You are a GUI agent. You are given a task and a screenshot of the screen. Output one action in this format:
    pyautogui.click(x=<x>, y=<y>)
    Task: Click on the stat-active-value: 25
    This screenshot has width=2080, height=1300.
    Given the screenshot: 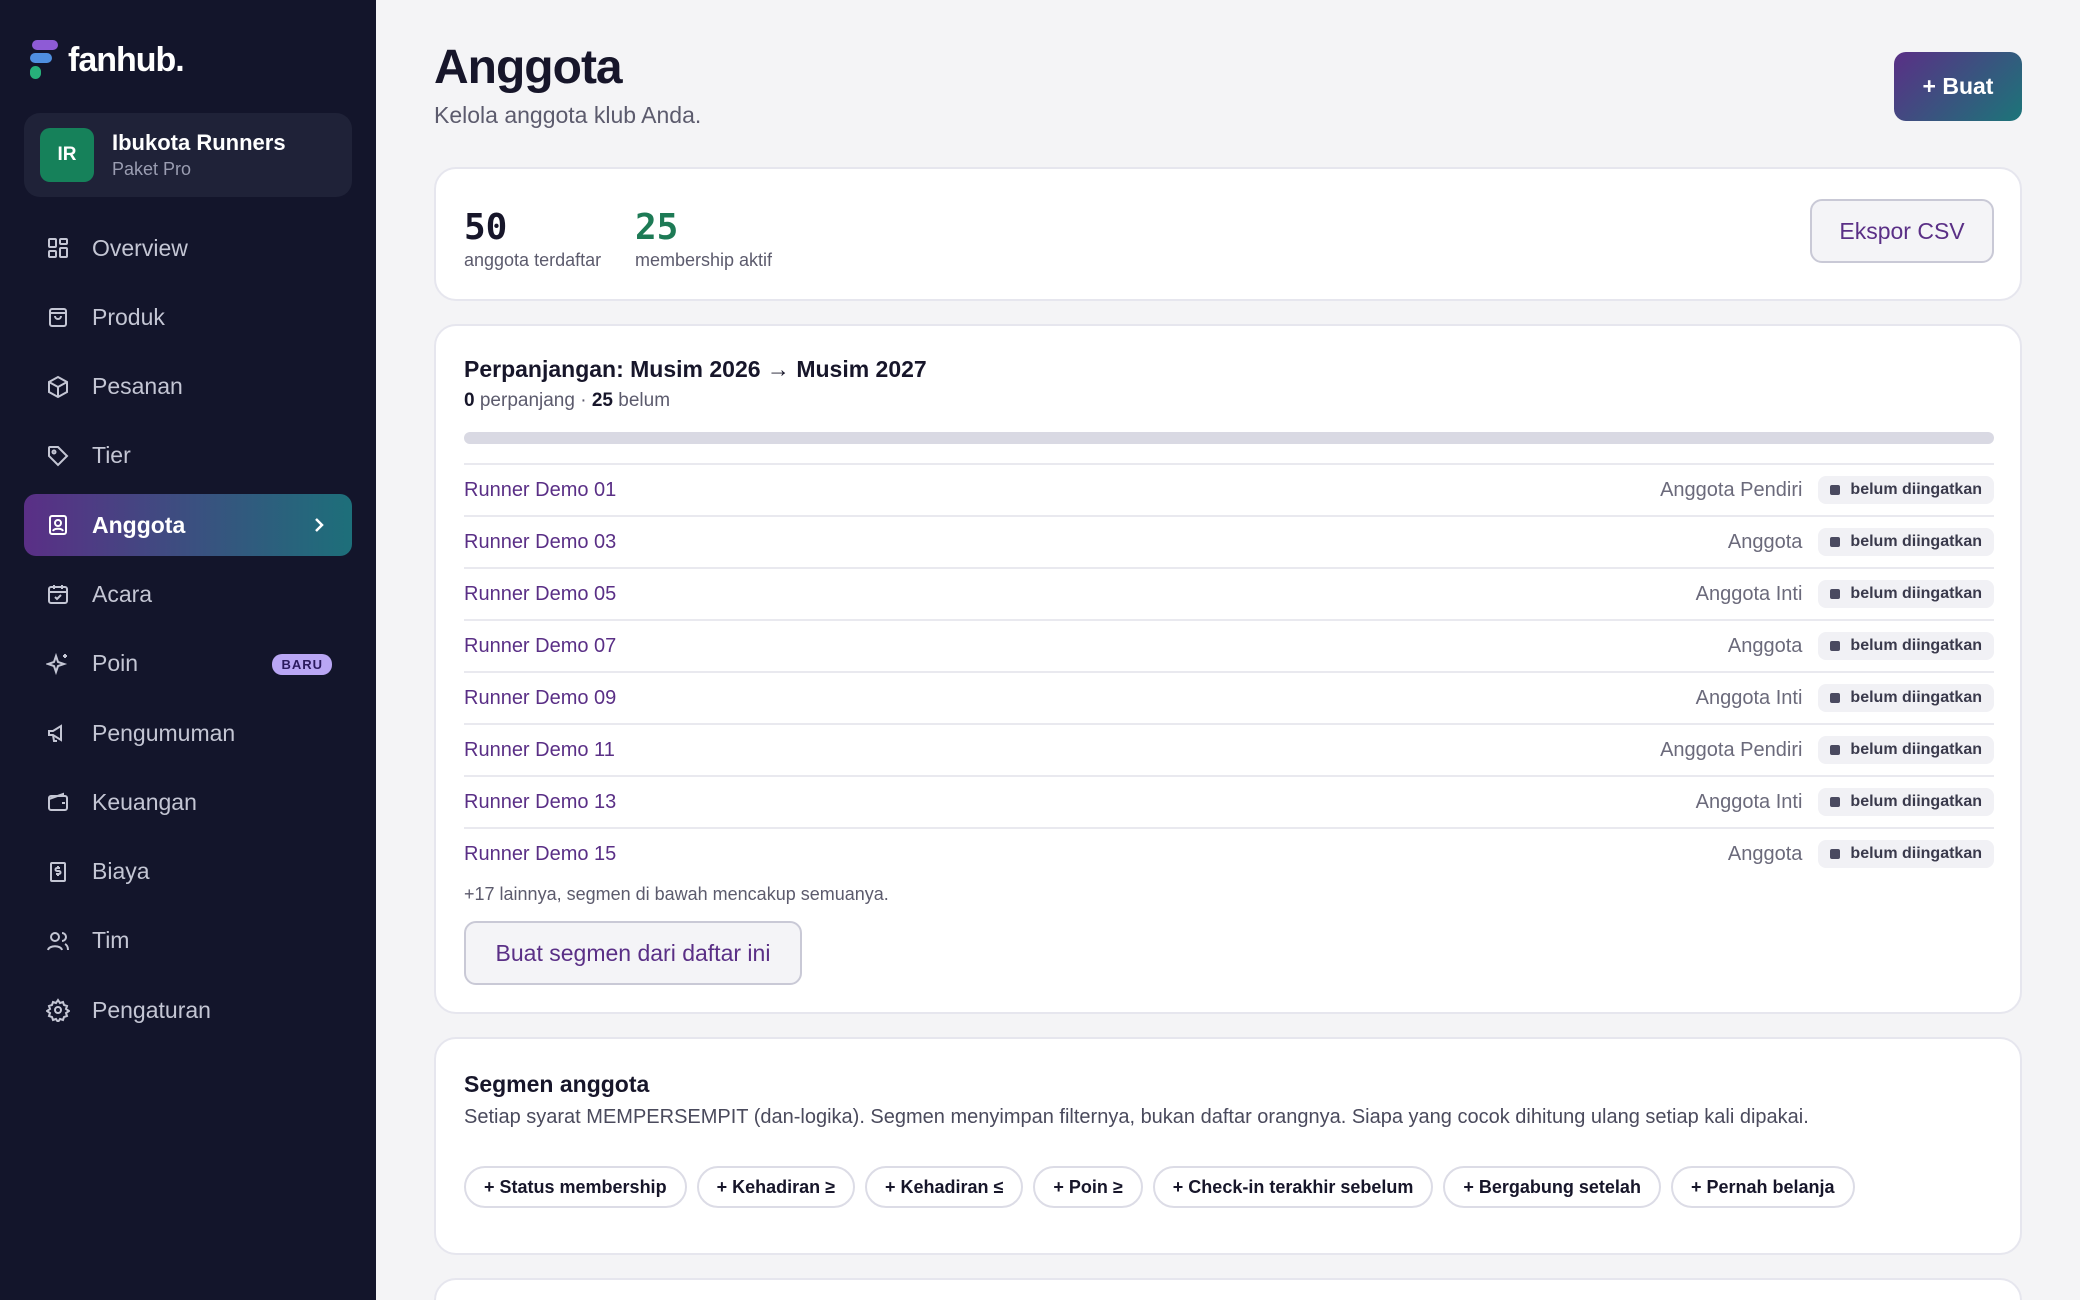 What is the action you would take?
    pyautogui.click(x=657, y=227)
    